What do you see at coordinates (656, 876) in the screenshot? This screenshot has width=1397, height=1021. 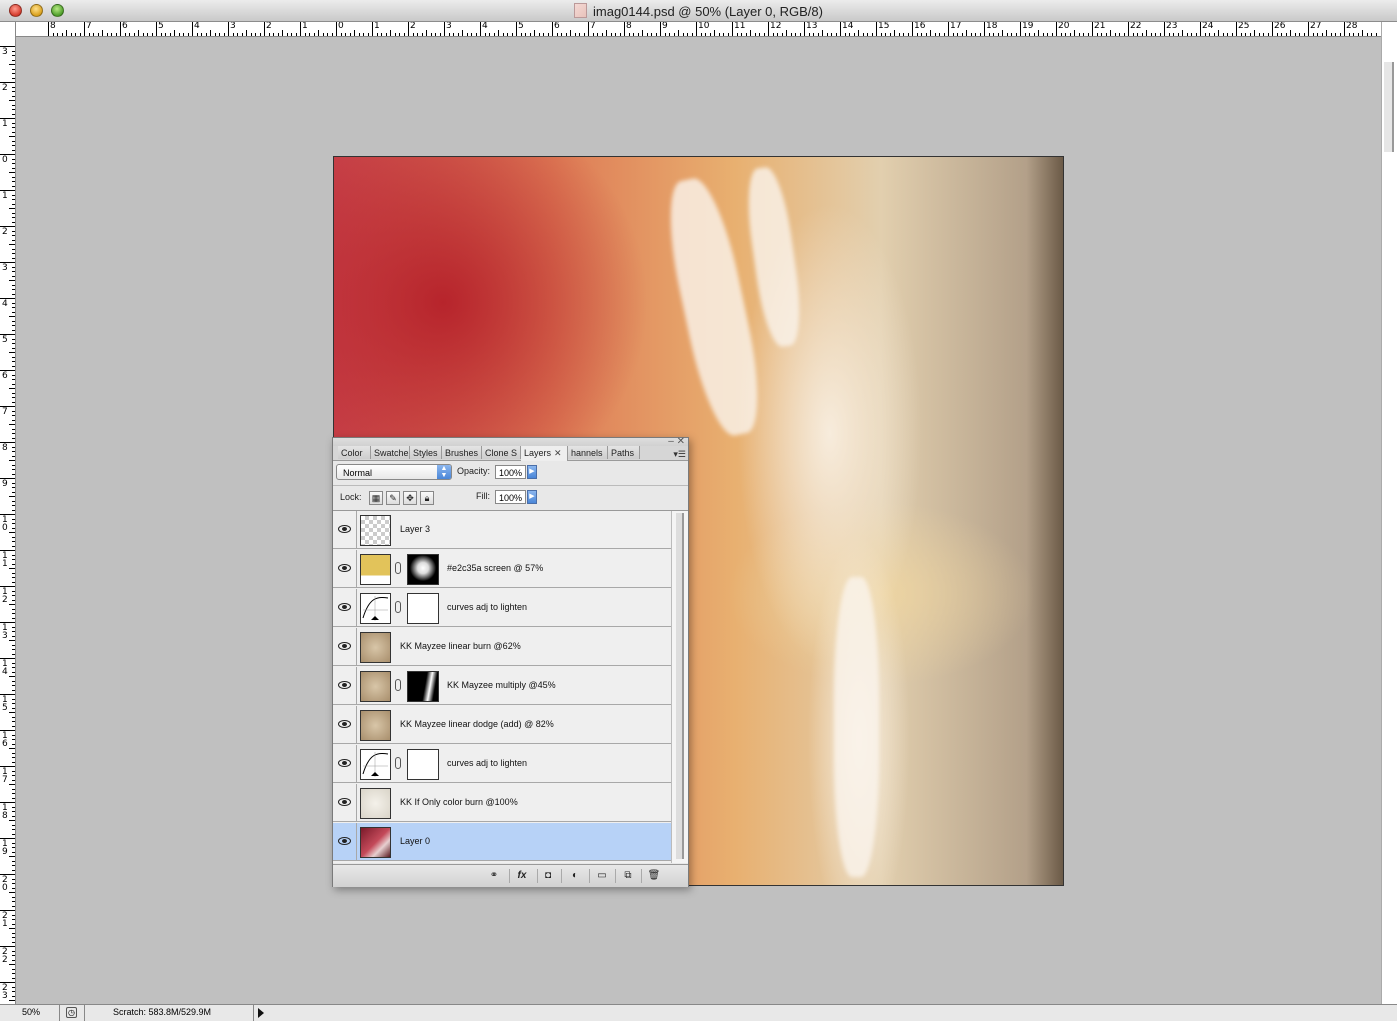 I see `trash-icon: 🗑︎` at bounding box center [656, 876].